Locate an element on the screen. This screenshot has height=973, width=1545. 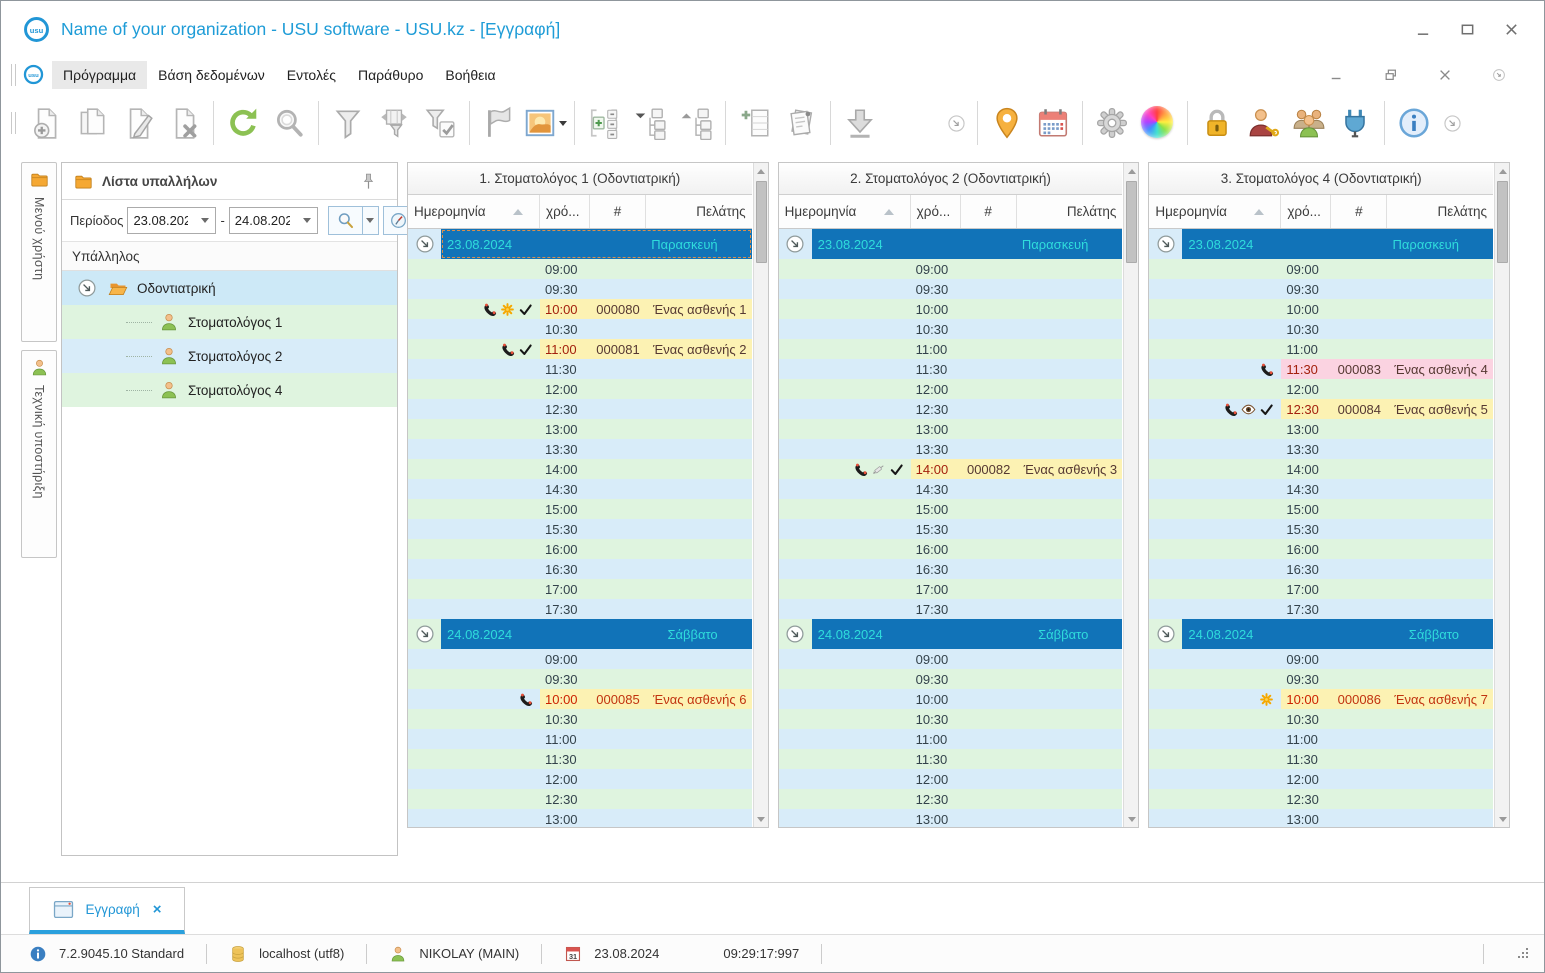
database-icon is located at coordinates (238, 954).